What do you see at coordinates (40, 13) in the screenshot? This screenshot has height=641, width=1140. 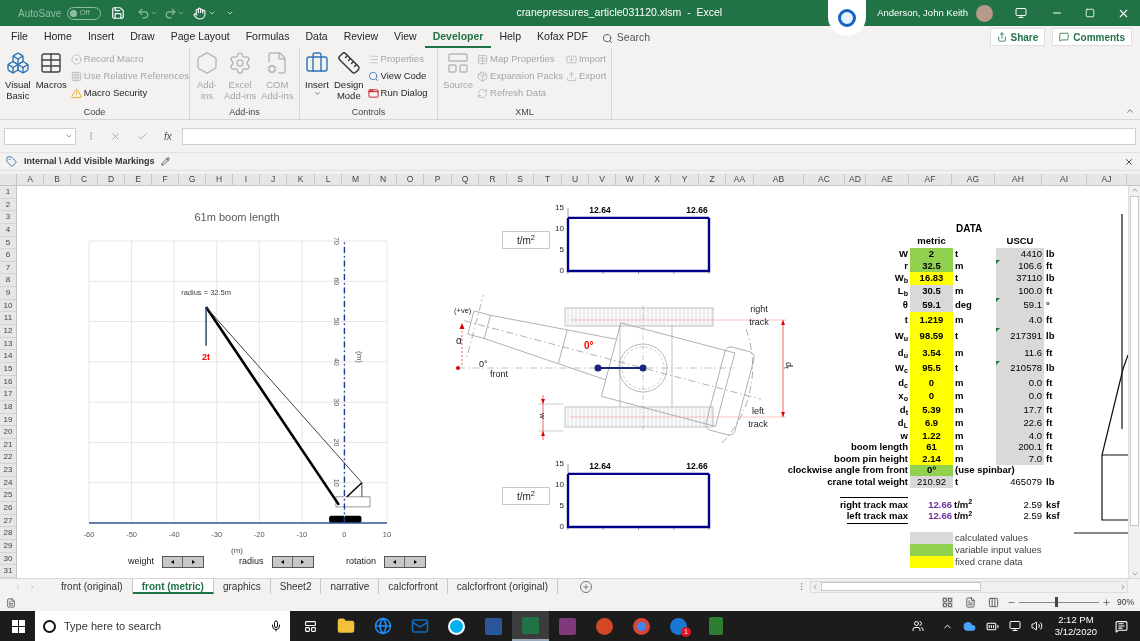 I see `autosave-label: AutoSave` at bounding box center [40, 13].